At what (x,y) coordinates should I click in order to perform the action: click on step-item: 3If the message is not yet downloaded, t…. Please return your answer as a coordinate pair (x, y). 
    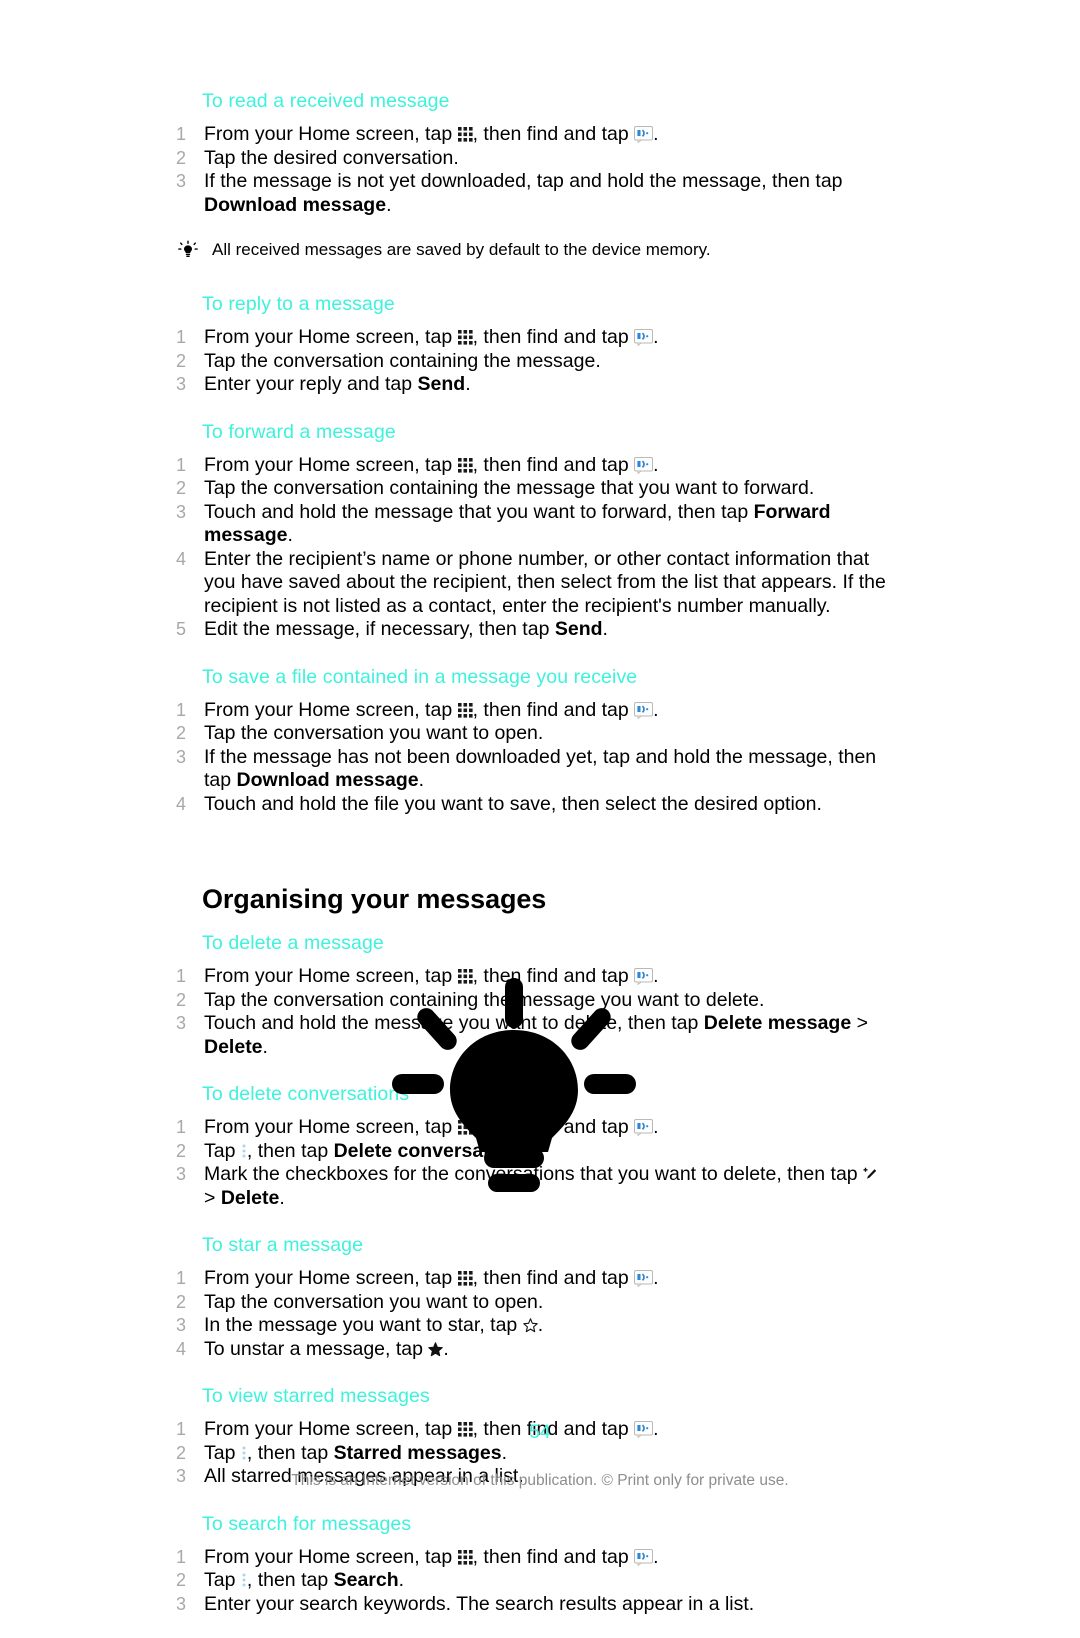
    Looking at the image, I should click on (532, 193).